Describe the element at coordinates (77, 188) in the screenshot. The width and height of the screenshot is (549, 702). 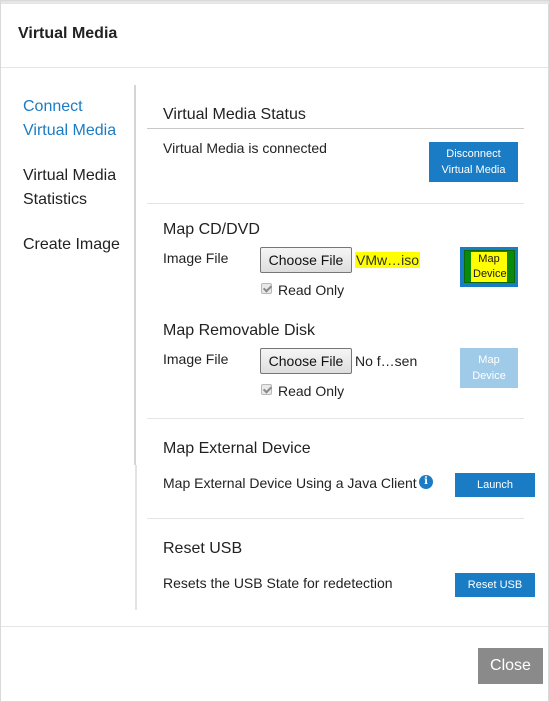
I see `sidebar-item-virtual-media-statistics: Virtual Media Statistics` at that location.